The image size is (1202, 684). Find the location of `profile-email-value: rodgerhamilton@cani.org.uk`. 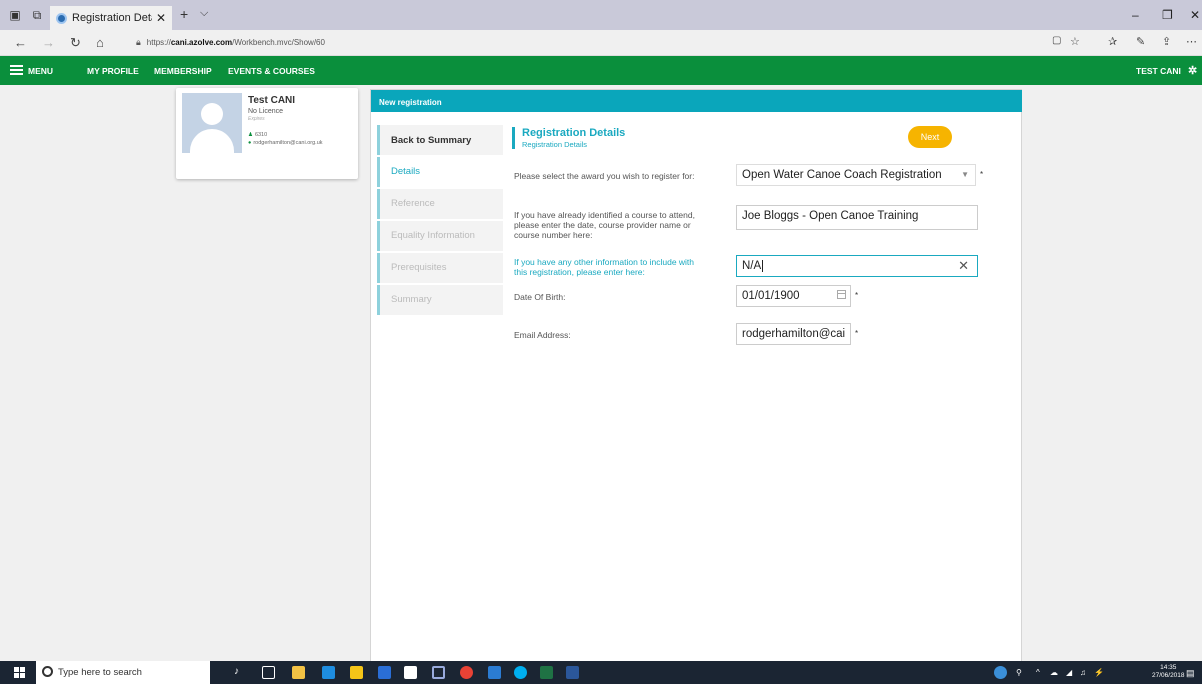

profile-email-value: rodgerhamilton@cani.org.uk is located at coordinates (288, 143).